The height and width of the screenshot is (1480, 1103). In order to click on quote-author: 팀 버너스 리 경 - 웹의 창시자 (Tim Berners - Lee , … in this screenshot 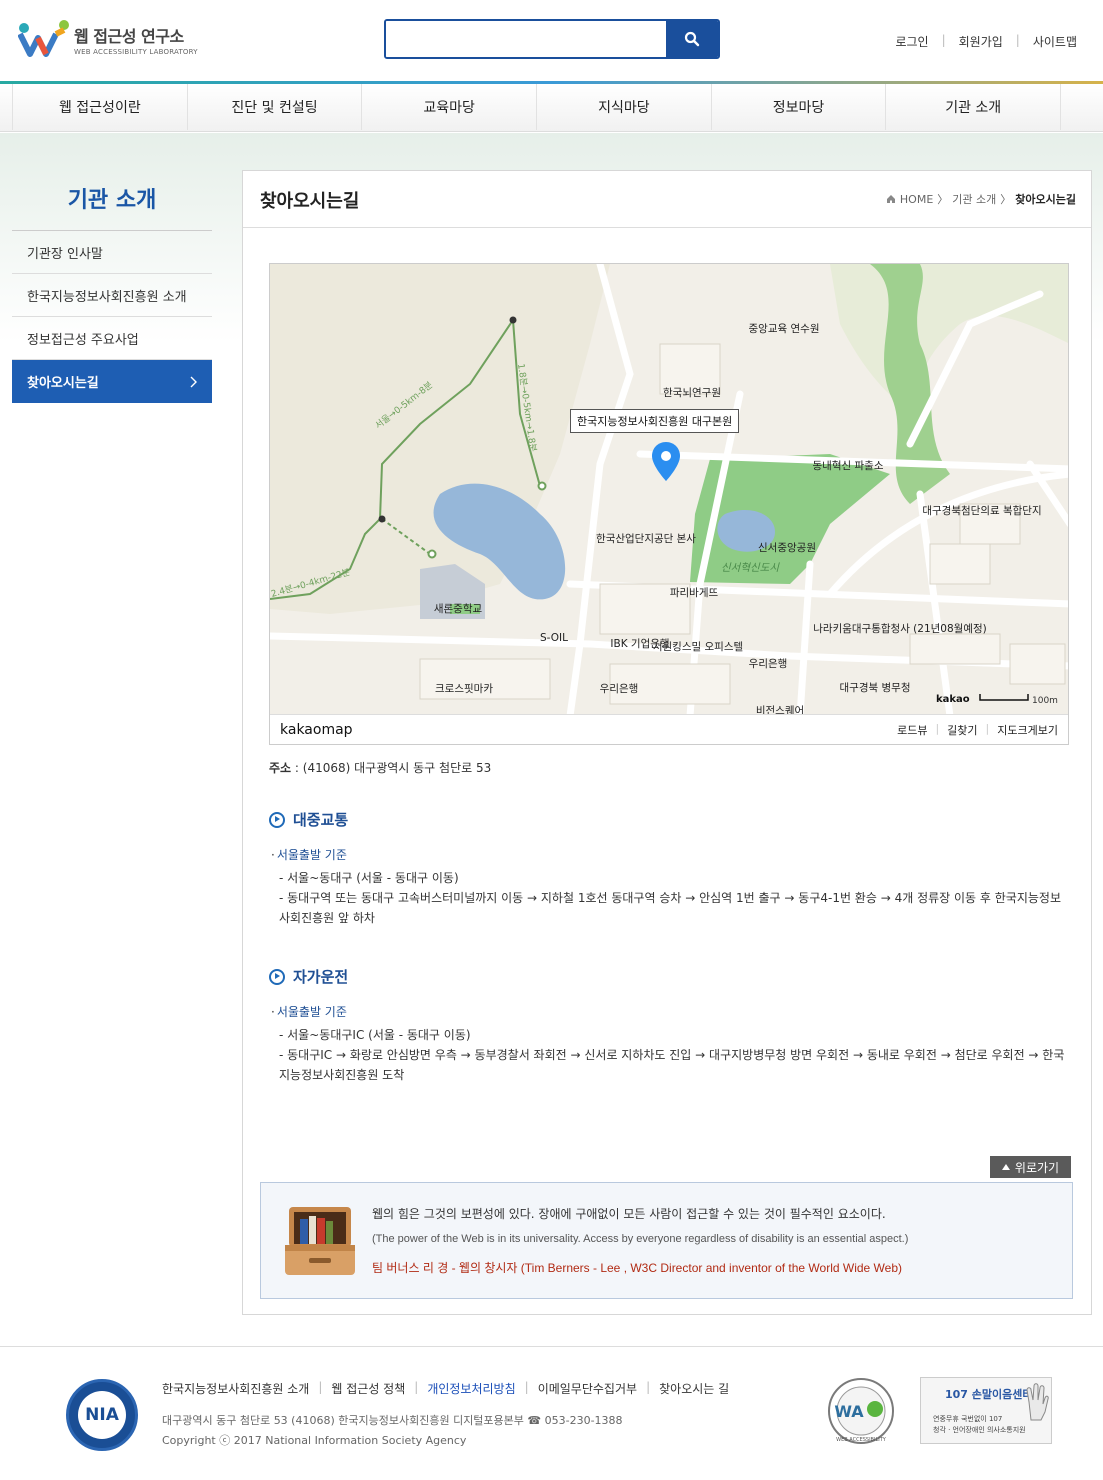, I will do `click(637, 1268)`.